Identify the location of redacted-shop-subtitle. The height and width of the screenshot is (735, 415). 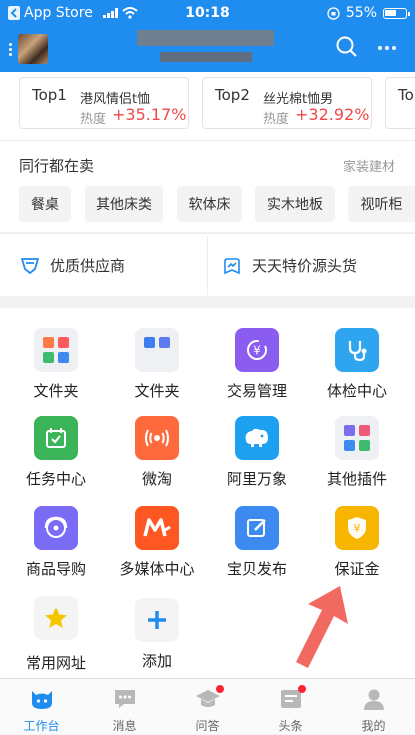
(206, 57).